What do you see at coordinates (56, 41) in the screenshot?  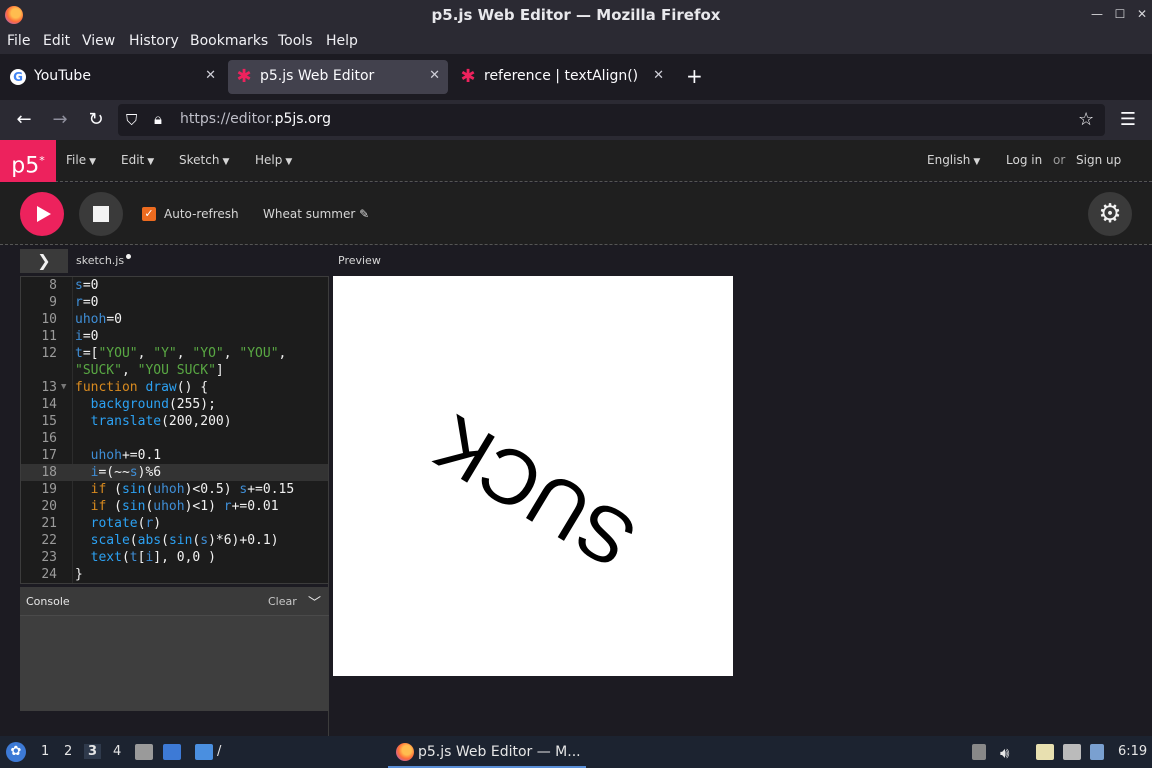 I see `menu-edit: Edit` at bounding box center [56, 41].